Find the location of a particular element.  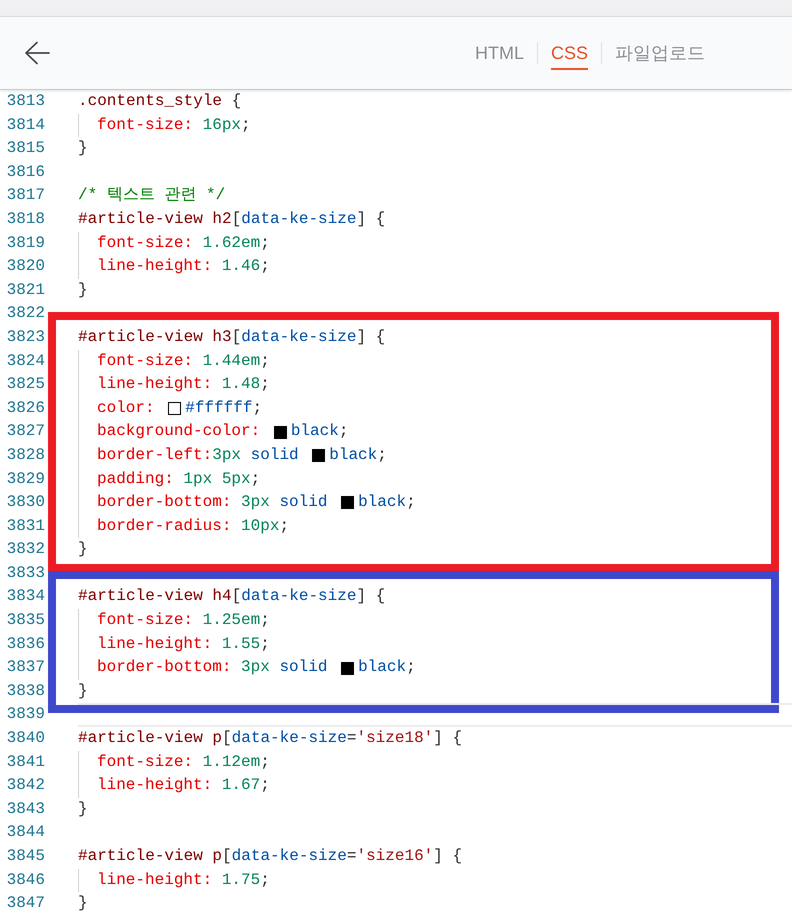

code-text: #article-view h2[data-ke-size] { is located at coordinates (232, 219).